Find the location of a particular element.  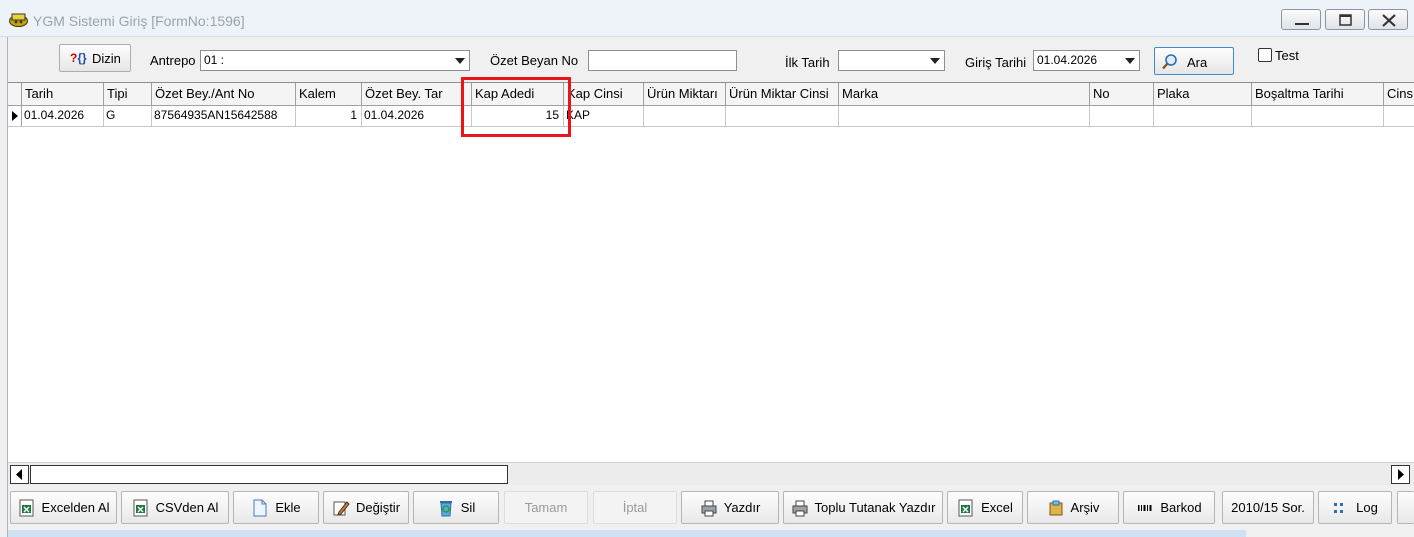

title-bar: YGM Sistemi Giriş [FormNo:1596] is located at coordinates (707, 18).